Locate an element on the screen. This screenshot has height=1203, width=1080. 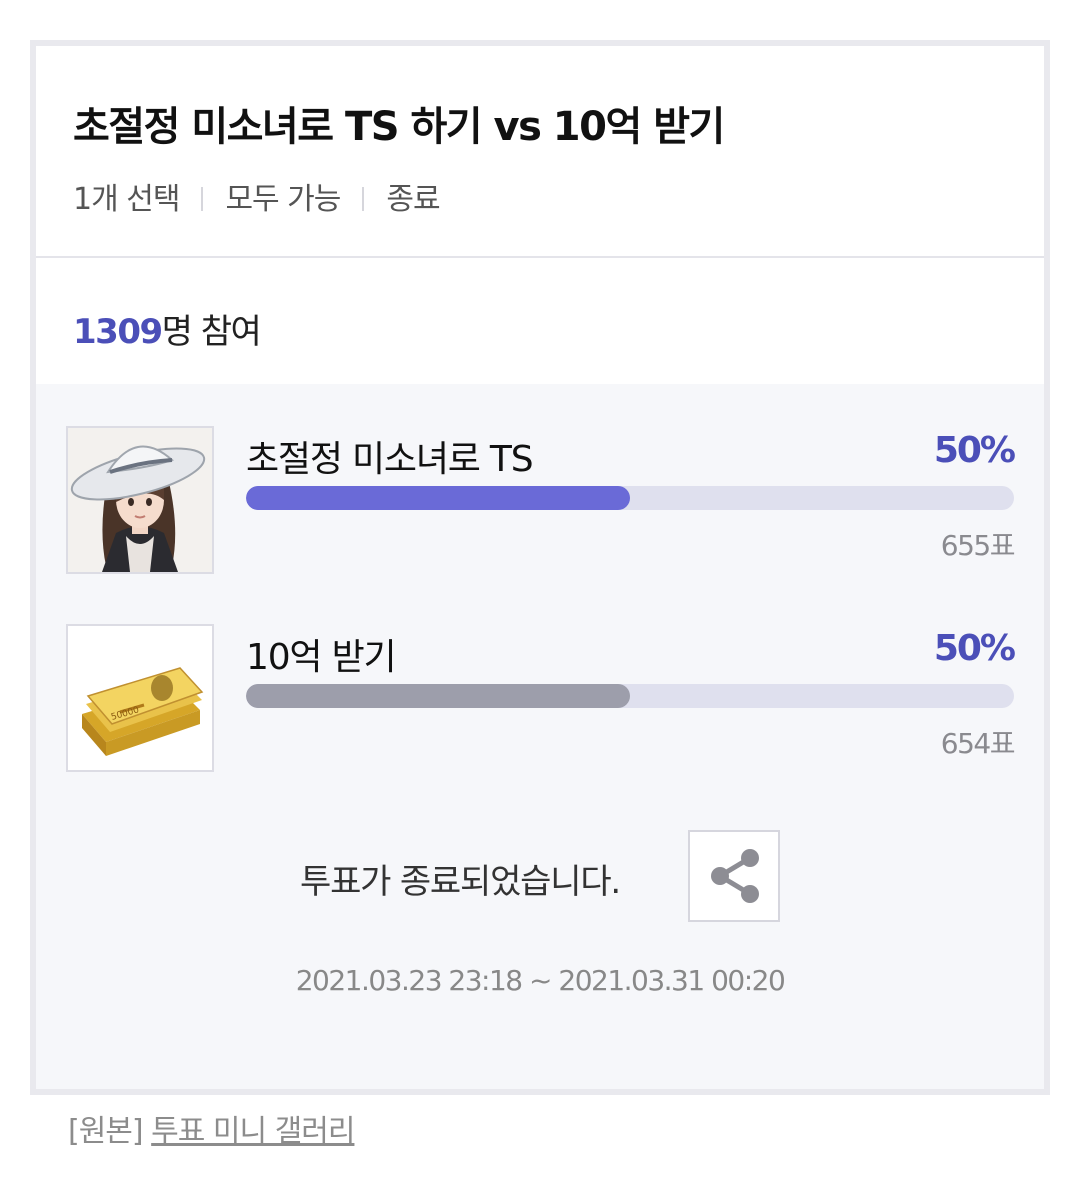
option-label: 초절정 미소녀로 TS is located at coordinates (390, 459).